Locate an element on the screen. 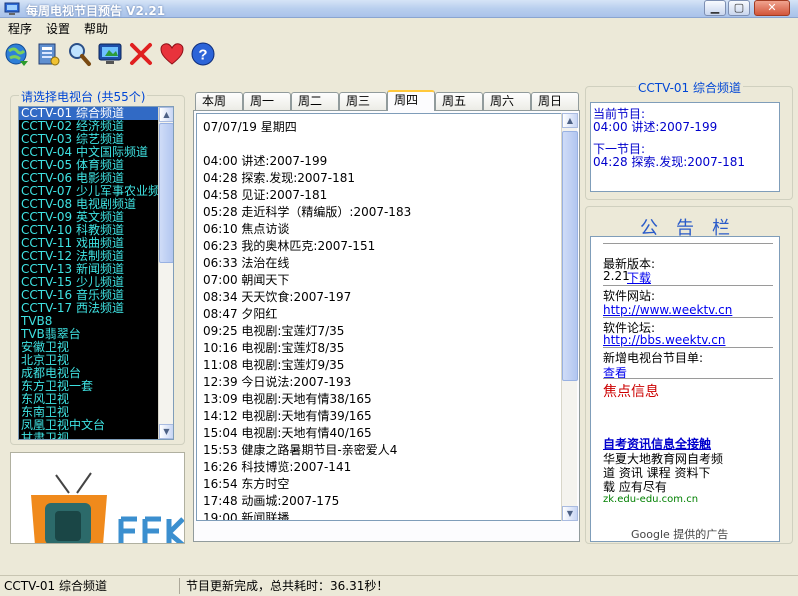  schedule-entry: 12:39 今日说法:2007-193 is located at coordinates (277, 382).